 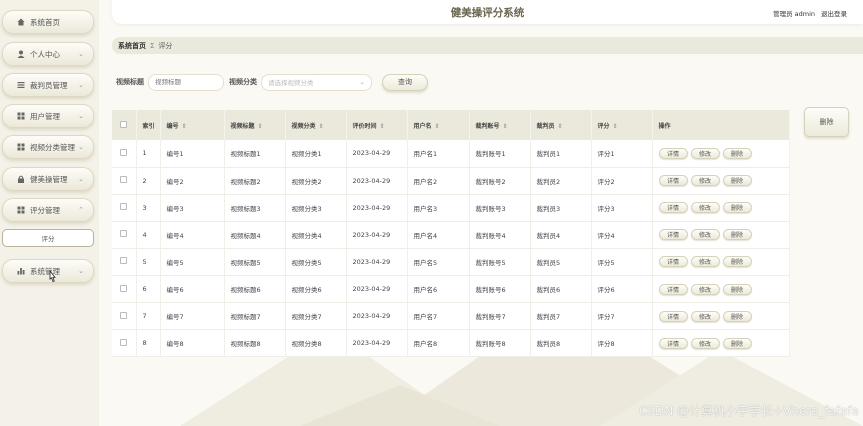 What do you see at coordinates (192, 316) in the screenshot?
I see `cell-code: 编号7` at bounding box center [192, 316].